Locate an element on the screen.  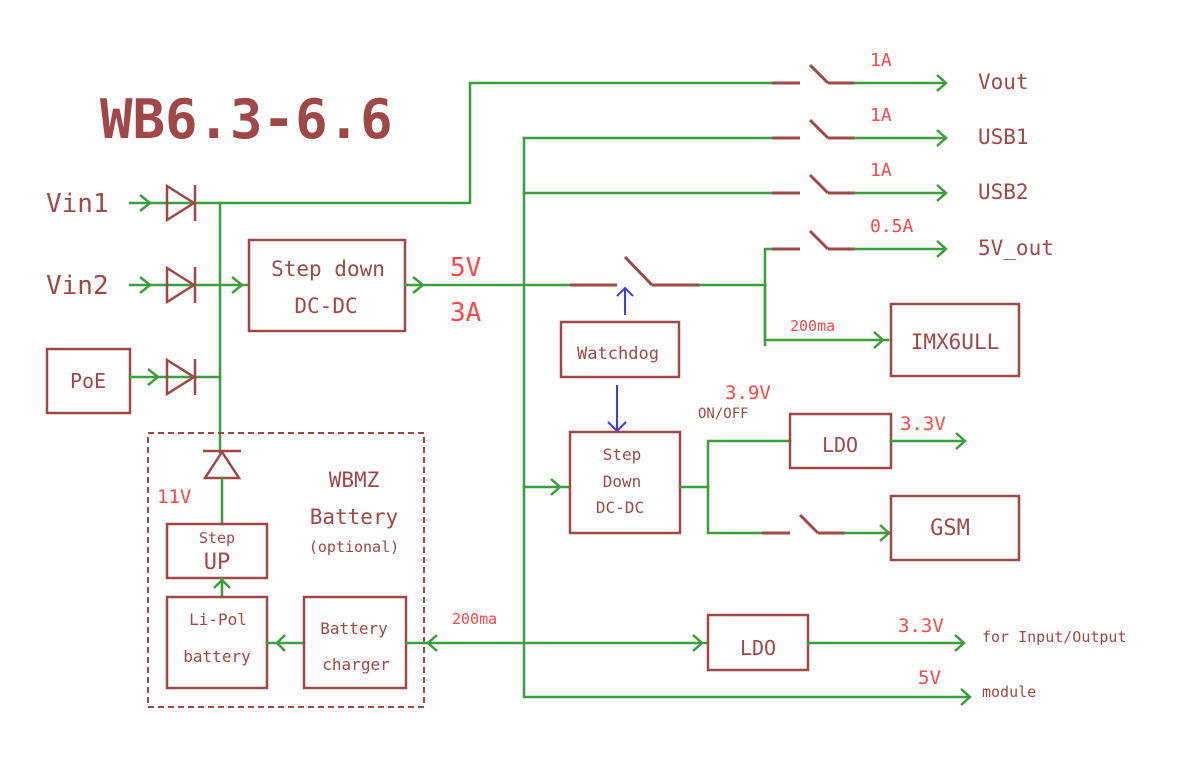
poe-label: PoE is located at coordinates (88, 381).